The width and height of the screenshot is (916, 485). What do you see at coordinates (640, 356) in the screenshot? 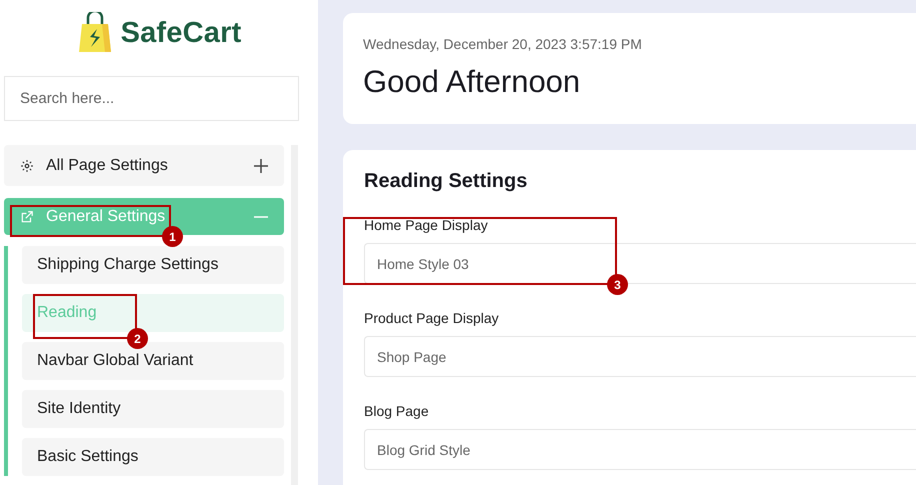
I see `select-field: Shop Page` at bounding box center [640, 356].